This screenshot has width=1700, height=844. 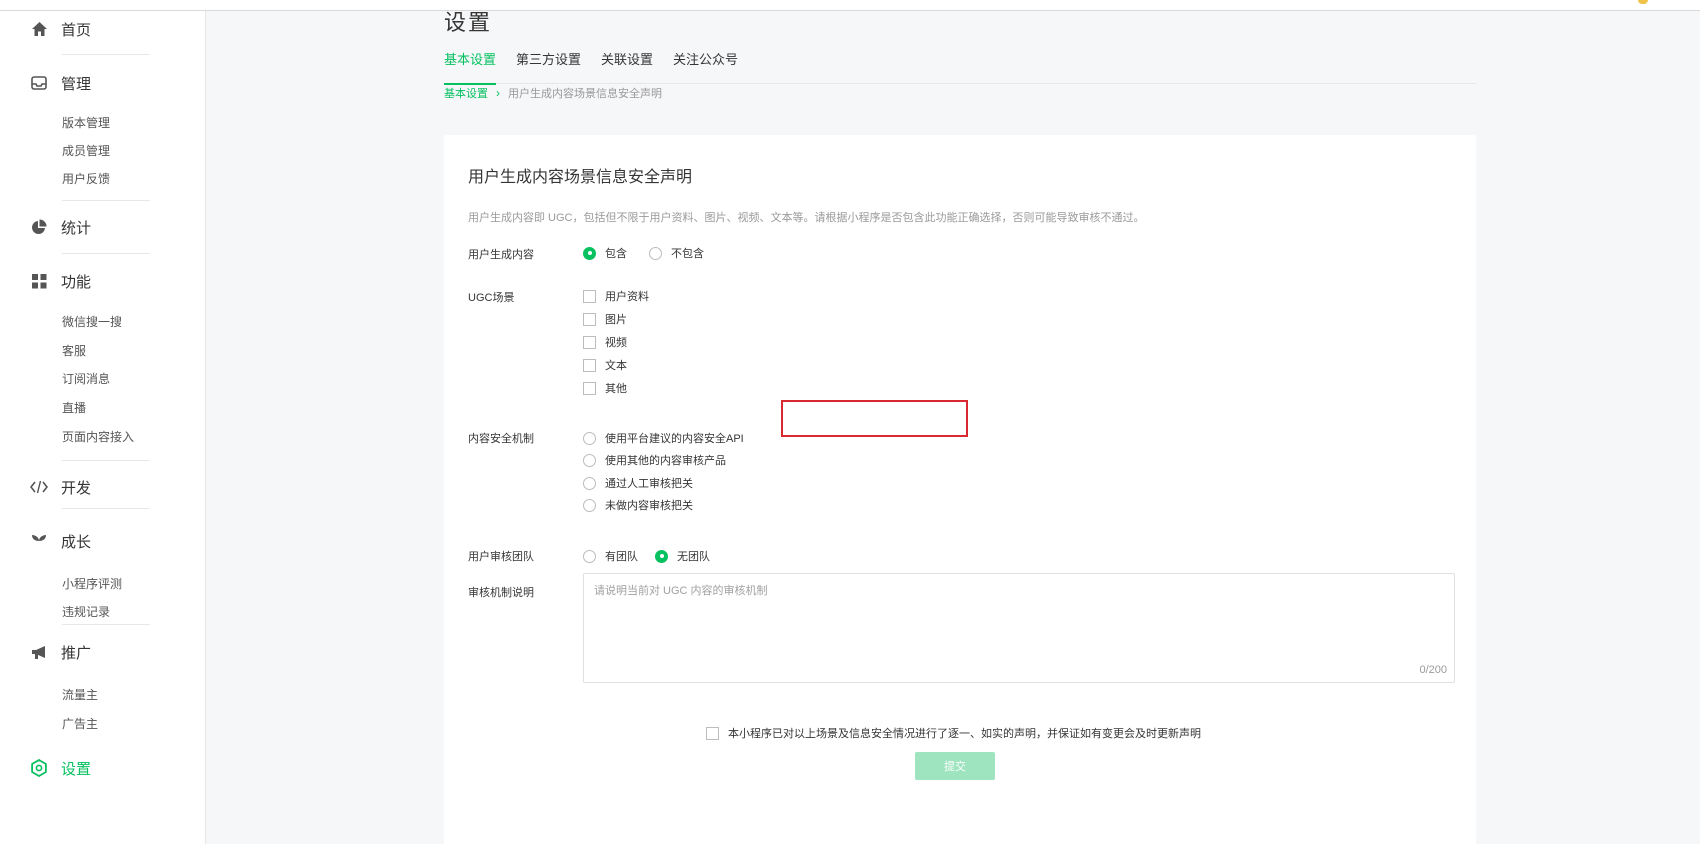 What do you see at coordinates (470, 65) in the screenshot?
I see `tab-basic-settings: 基本设置` at bounding box center [470, 65].